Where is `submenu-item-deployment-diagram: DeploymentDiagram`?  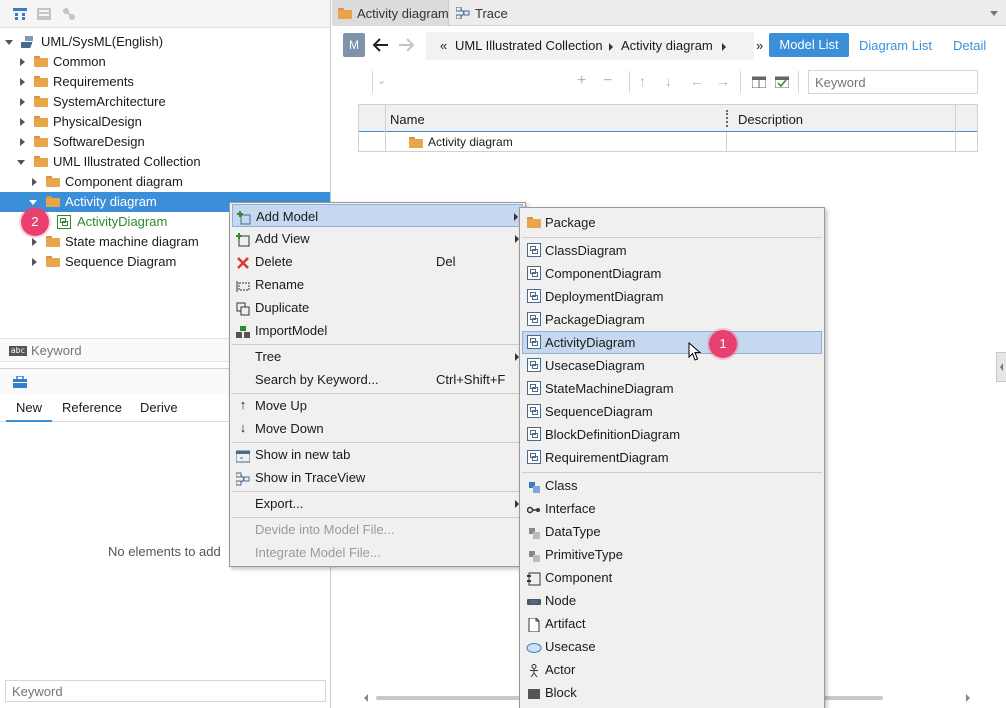 submenu-item-deployment-diagram: DeploymentDiagram is located at coordinates (672, 296).